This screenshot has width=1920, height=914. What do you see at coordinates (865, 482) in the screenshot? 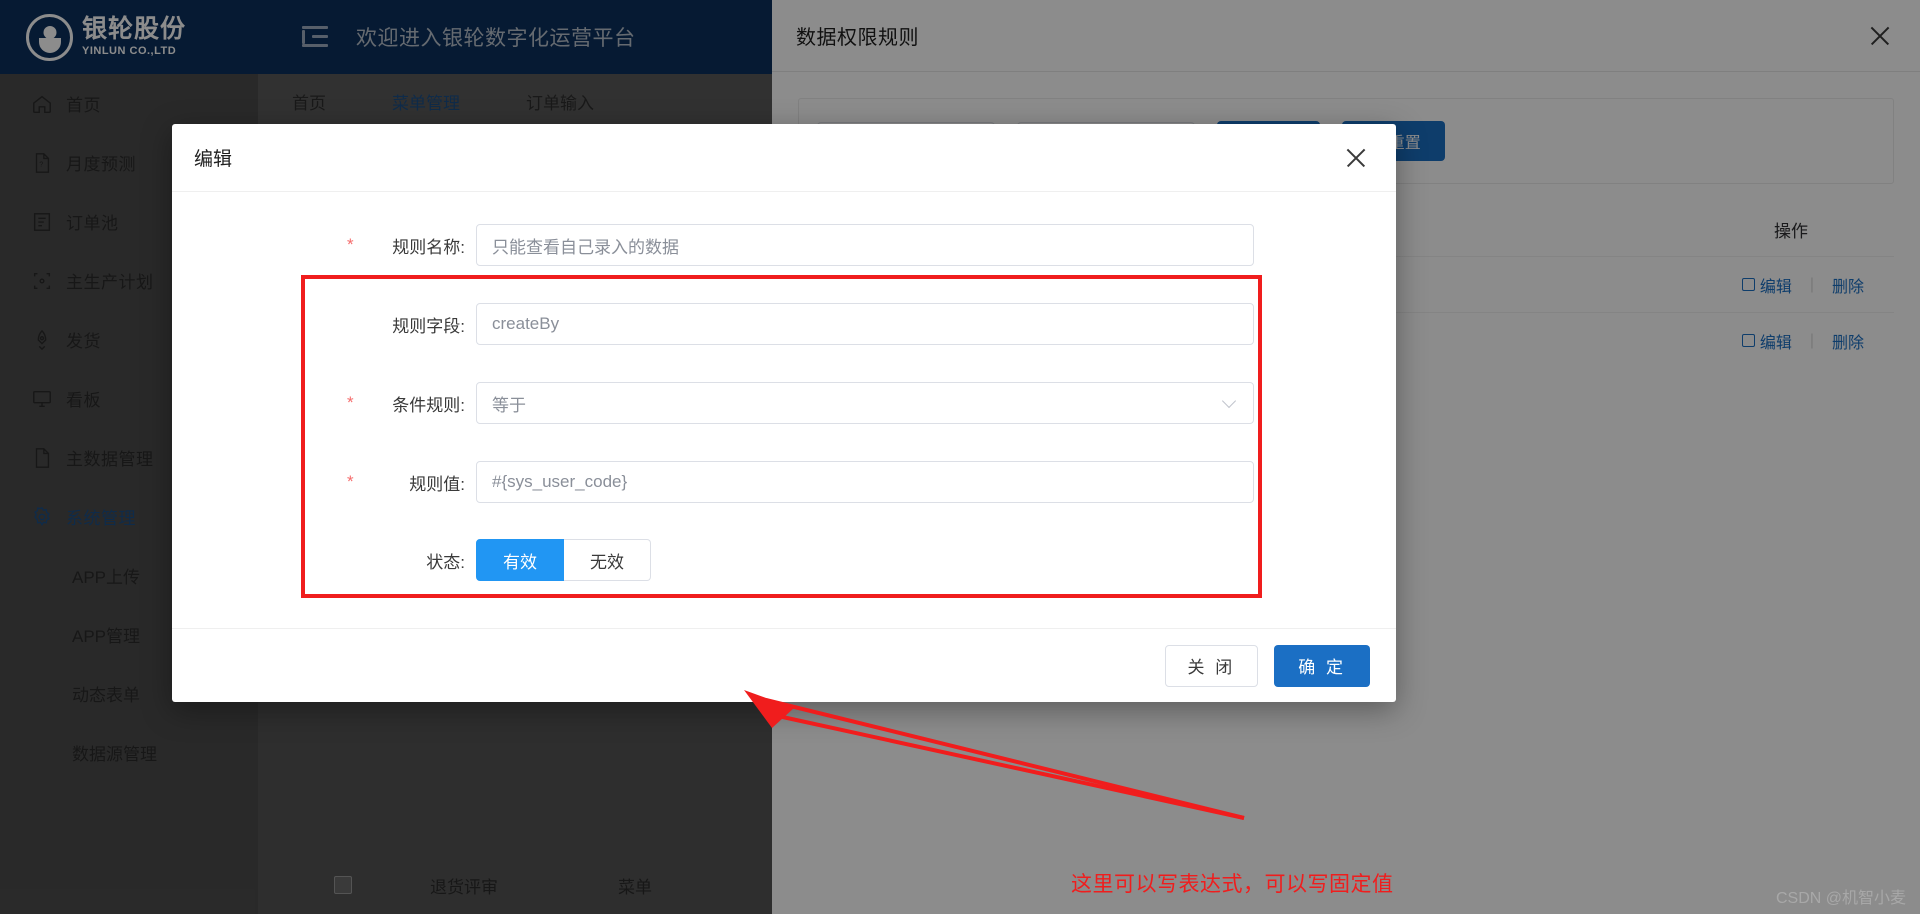
I see `rule-value-input: #{sys_user_code}` at bounding box center [865, 482].